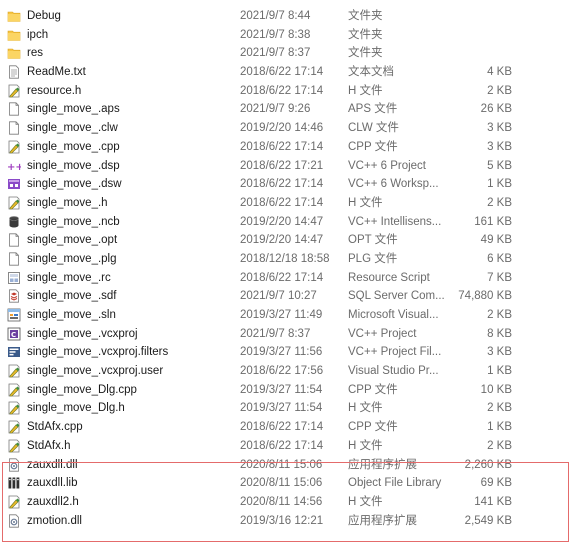 The width and height of the screenshot is (576, 553). I want to click on file-name: single_move_.h, so click(67, 202).